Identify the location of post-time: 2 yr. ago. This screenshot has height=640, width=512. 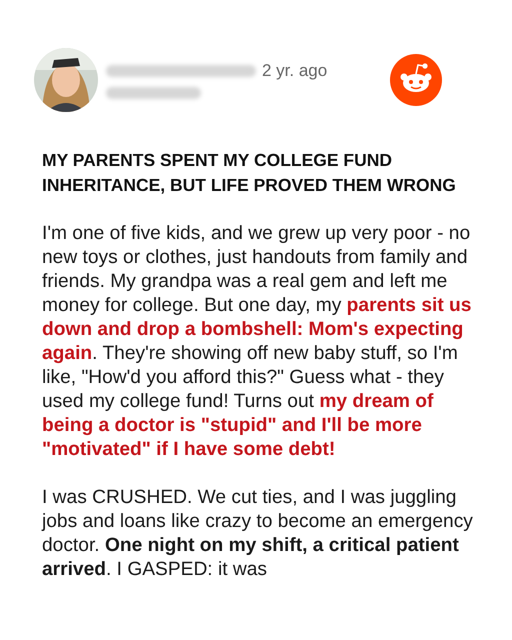
(295, 71).